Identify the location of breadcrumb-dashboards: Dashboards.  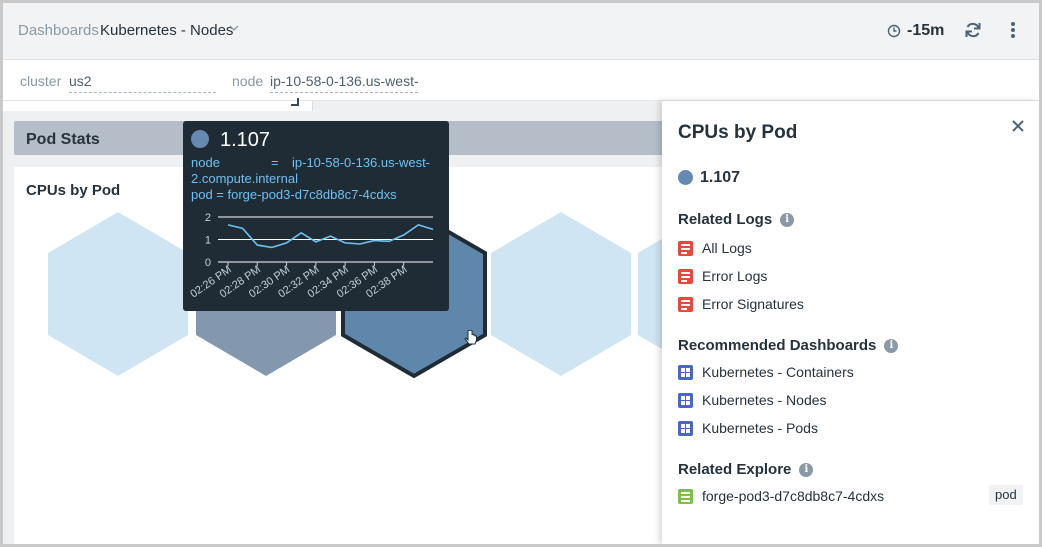
(58, 30).